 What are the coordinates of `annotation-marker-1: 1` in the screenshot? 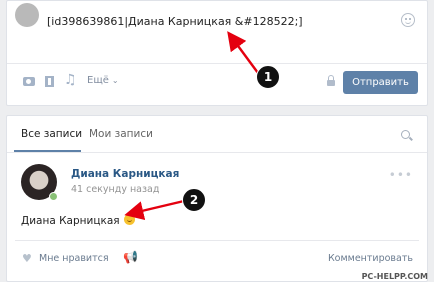 It's located at (268, 77).